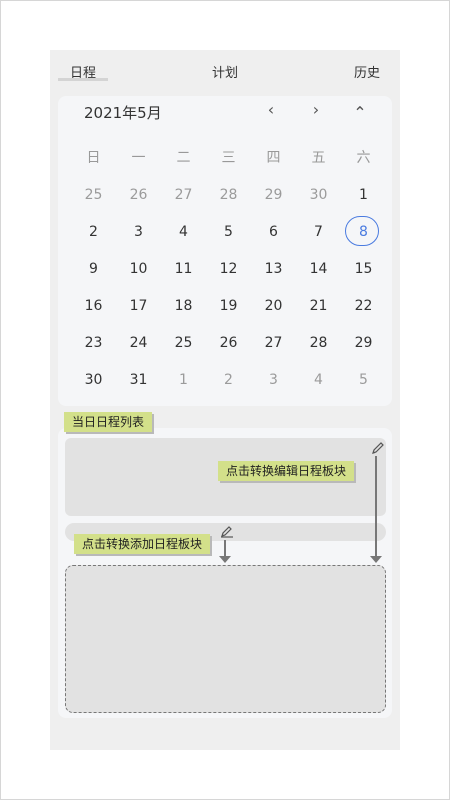  I want to click on calendar-week-row: 30 31 1 2 3 4 5, so click(228, 380).